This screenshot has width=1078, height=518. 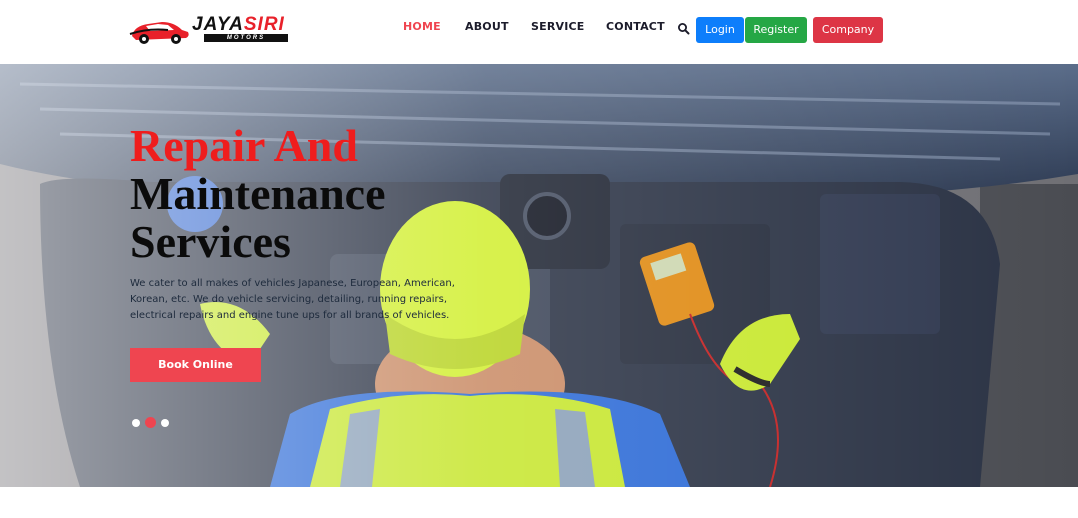 What do you see at coordinates (210, 241) in the screenshot?
I see `hero-title-line3: Services` at bounding box center [210, 241].